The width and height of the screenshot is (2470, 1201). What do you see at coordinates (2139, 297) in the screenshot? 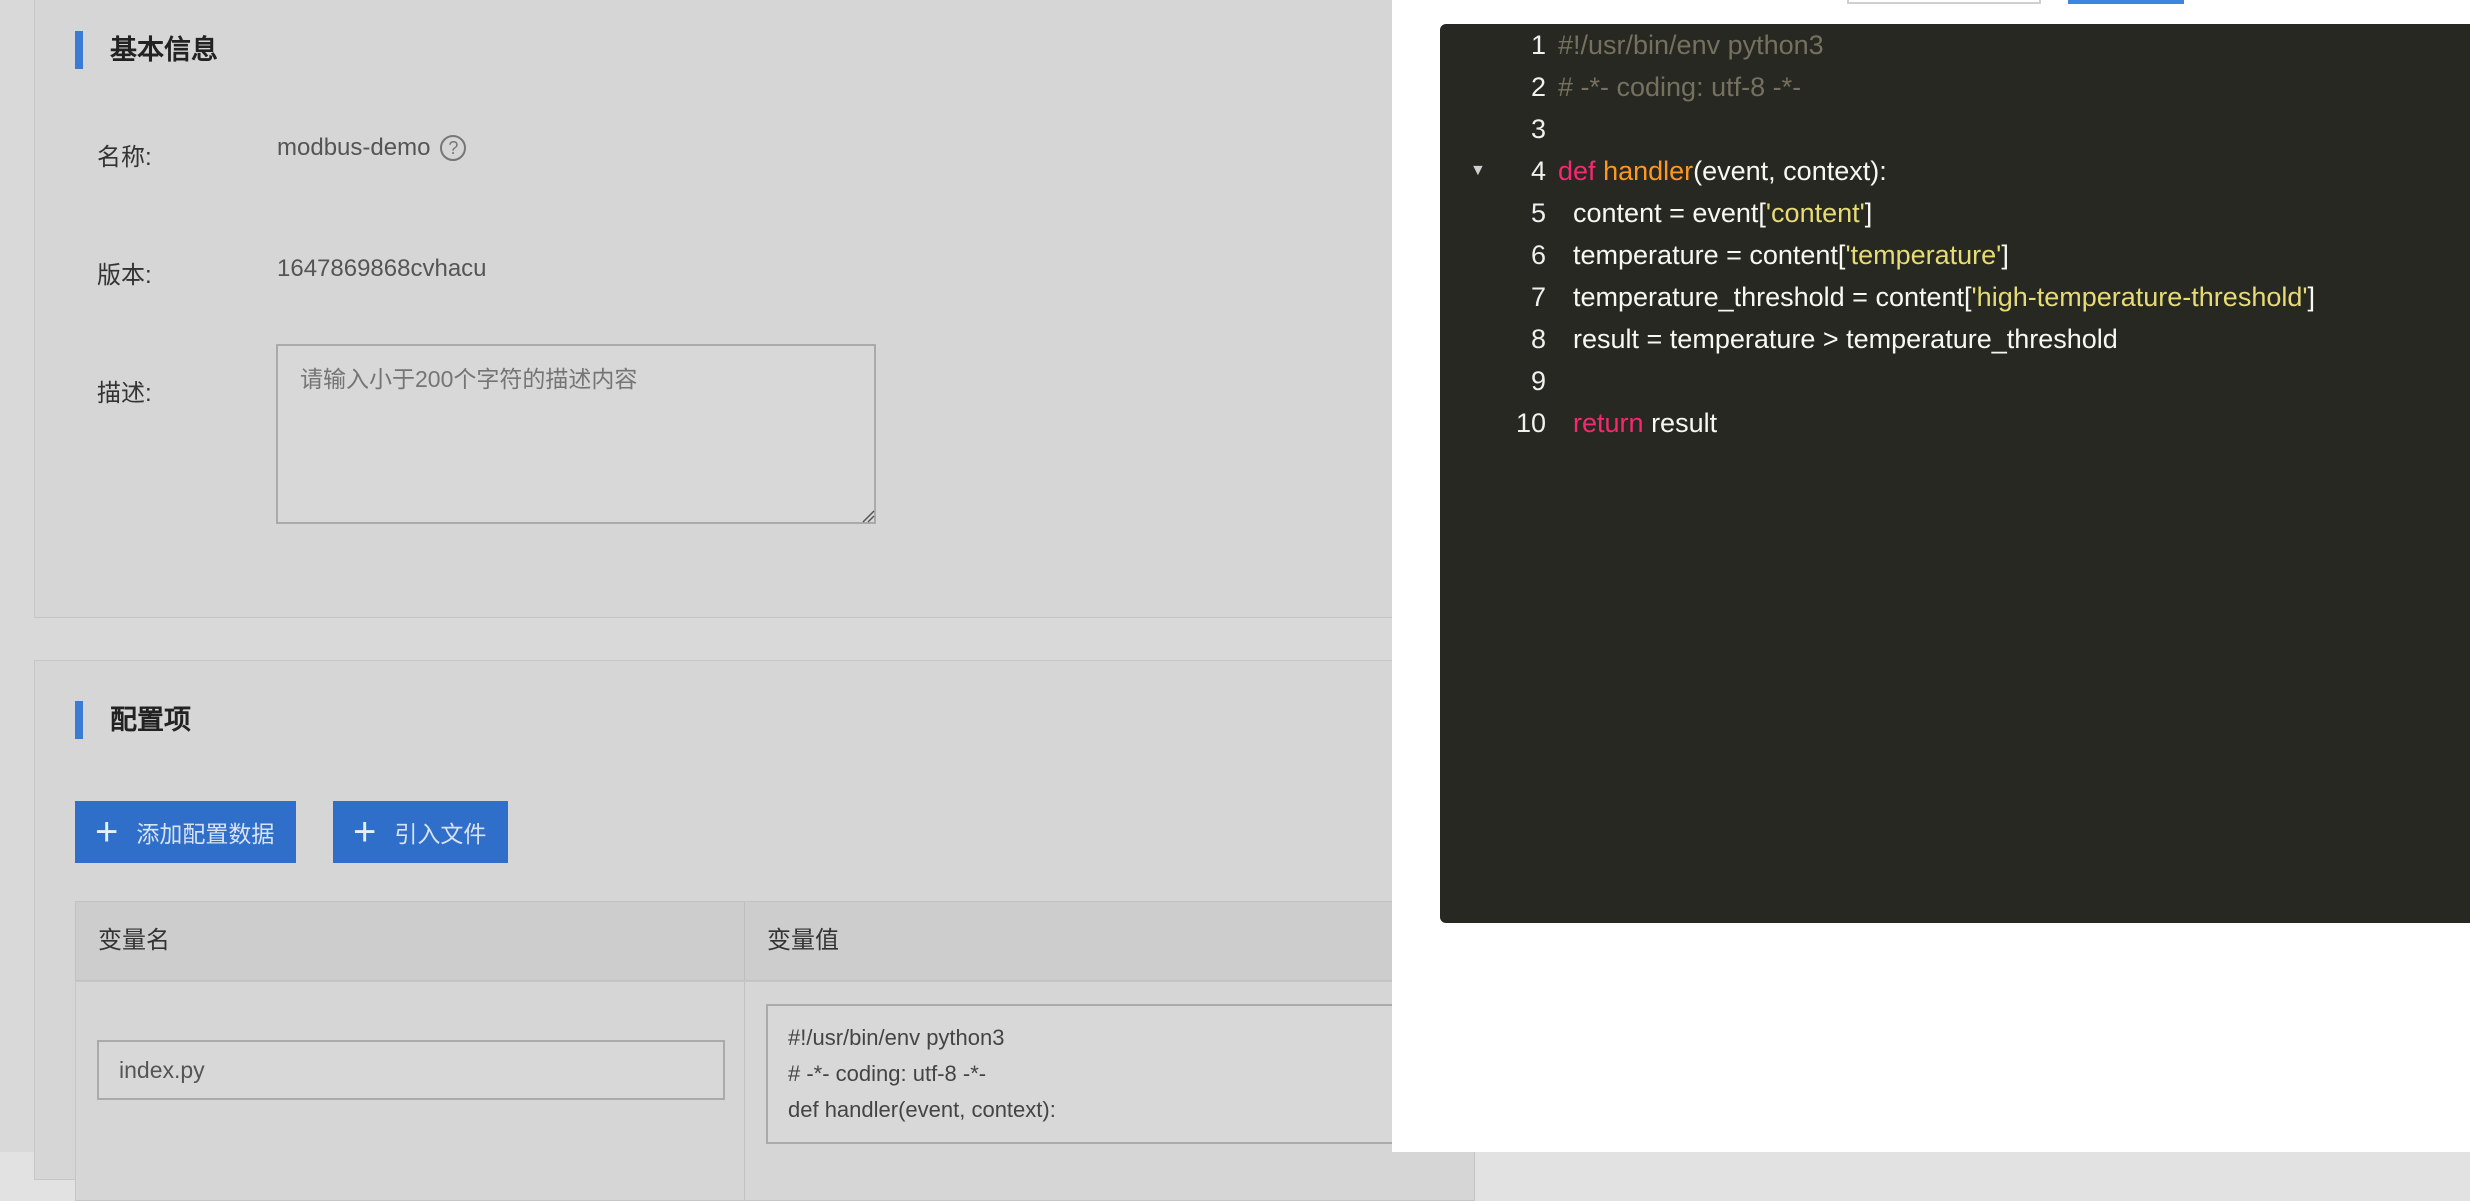
I see `code-token: 'high-temperature-threshold'` at bounding box center [2139, 297].